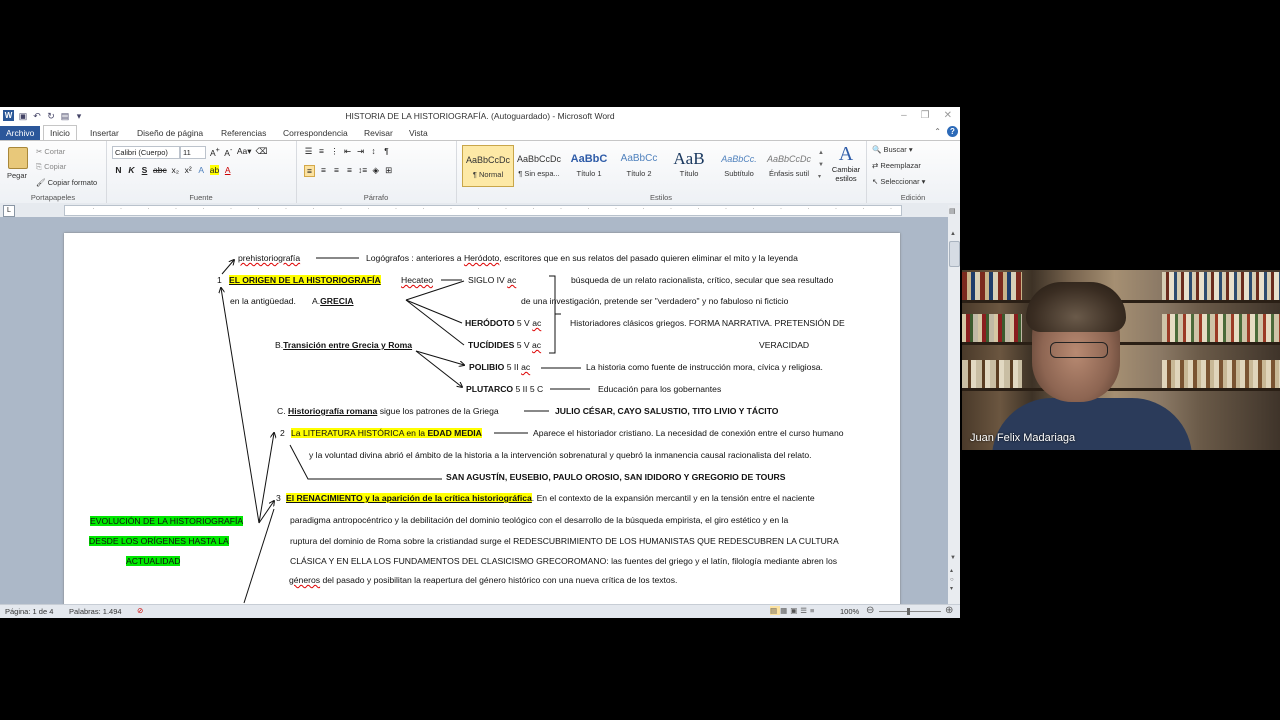  What do you see at coordinates (17, 175) in the screenshot?
I see `paste-button: Pegar` at bounding box center [17, 175].